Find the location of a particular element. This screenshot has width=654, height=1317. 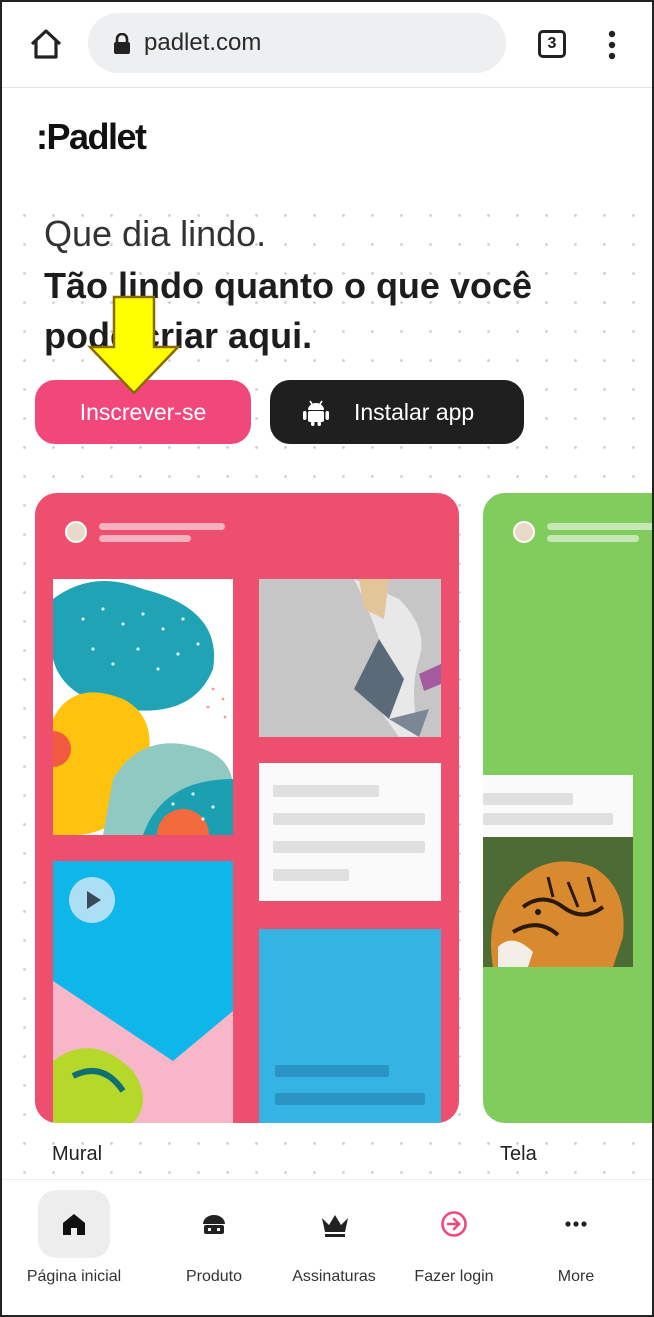

browser-toolbar: padlet.com 3 is located at coordinates (327, 45).